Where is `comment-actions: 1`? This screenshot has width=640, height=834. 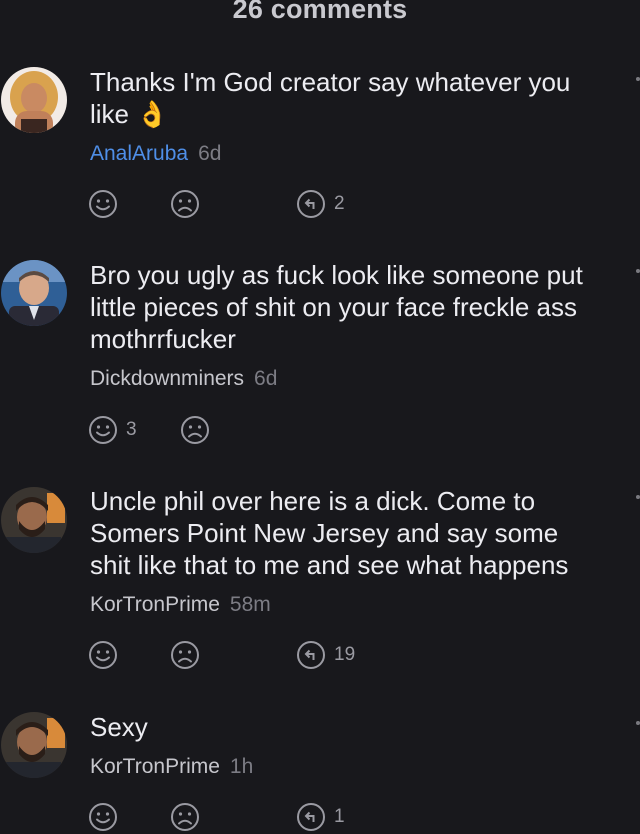 comment-actions: 1 is located at coordinates (298, 818).